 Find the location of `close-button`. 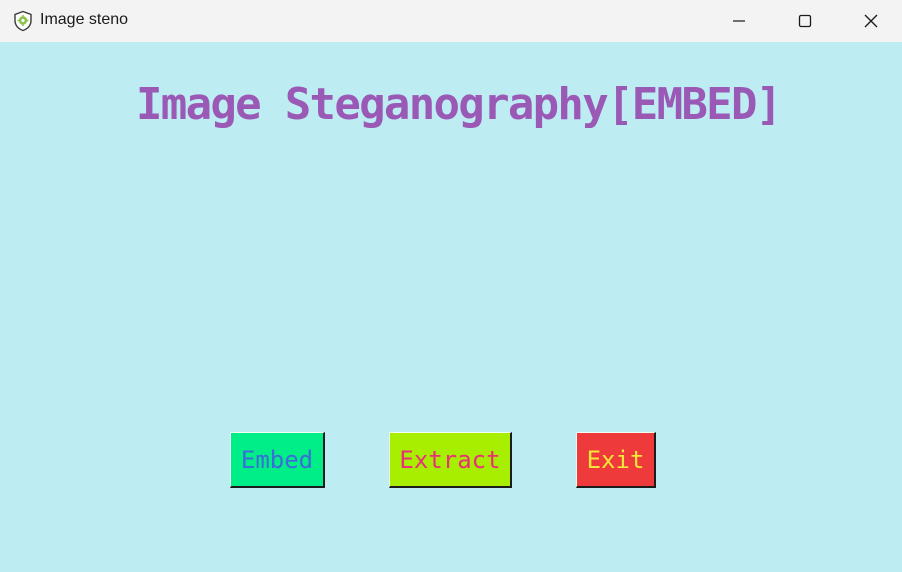

close-button is located at coordinates (870, 21).